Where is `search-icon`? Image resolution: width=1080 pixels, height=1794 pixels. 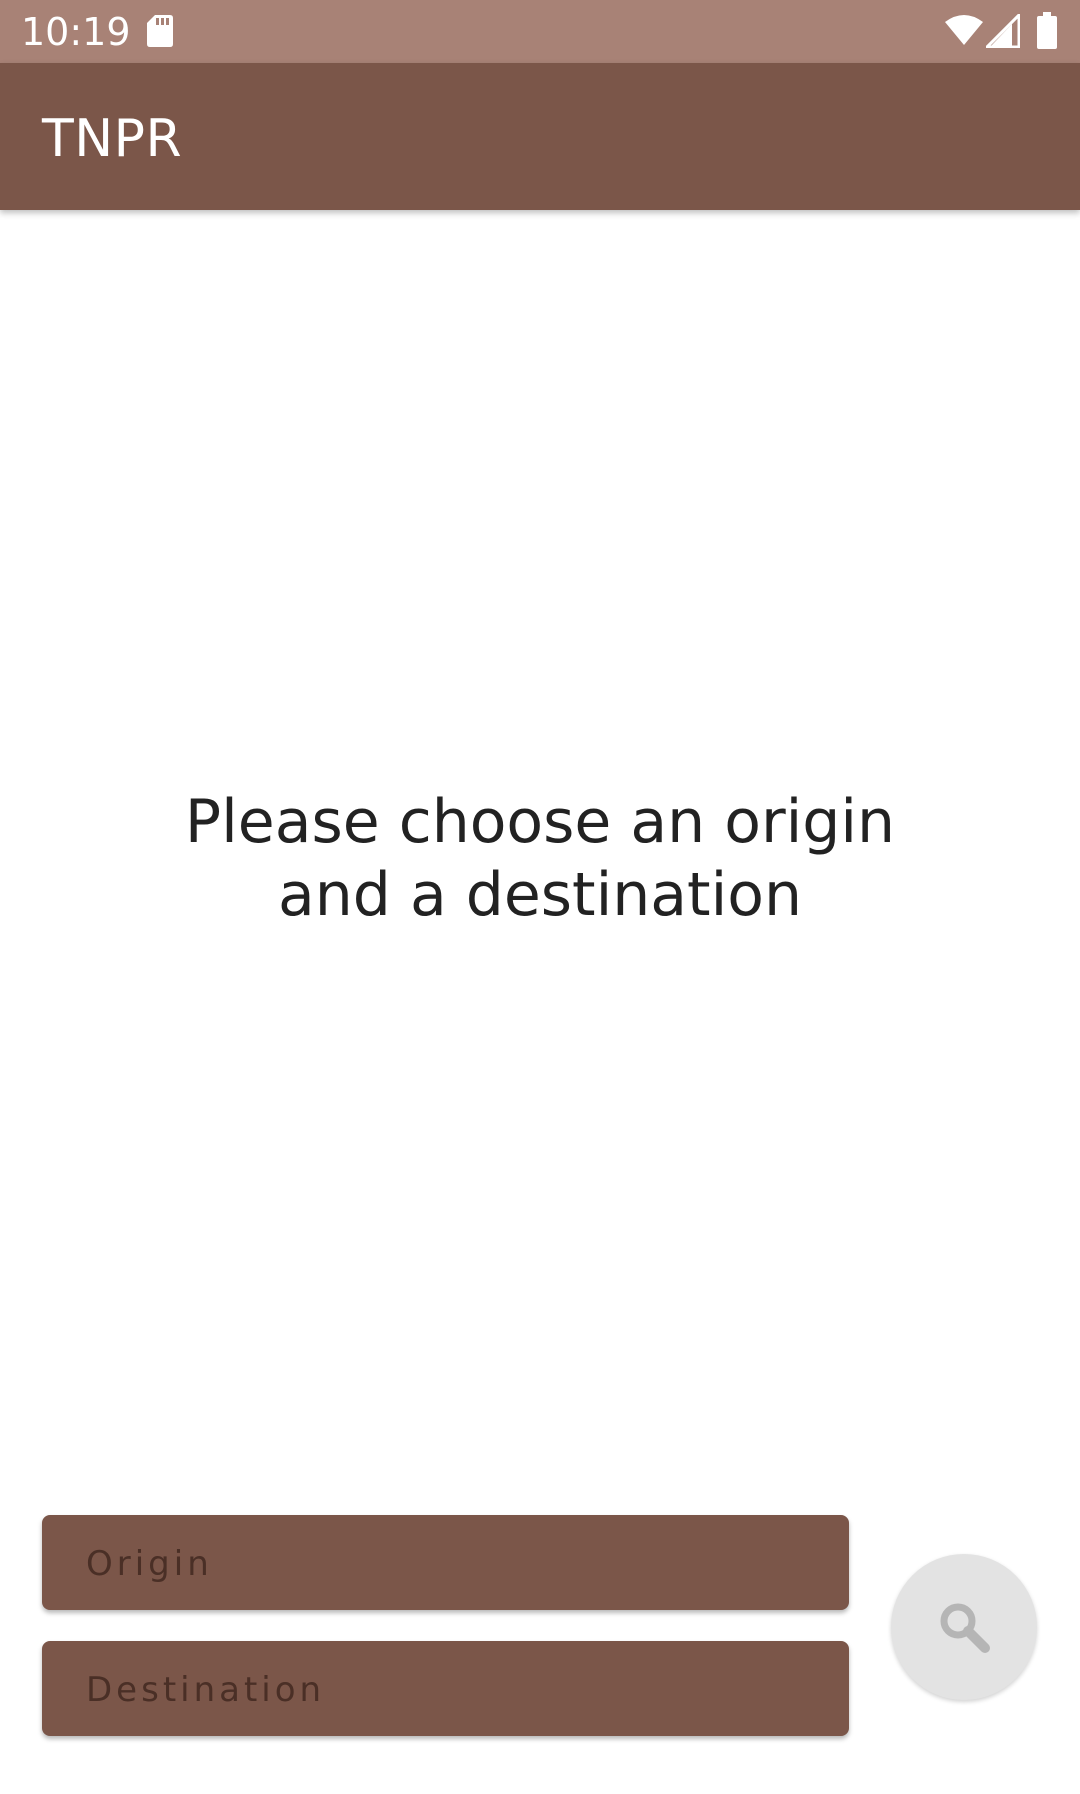
search-icon is located at coordinates (965, 1628).